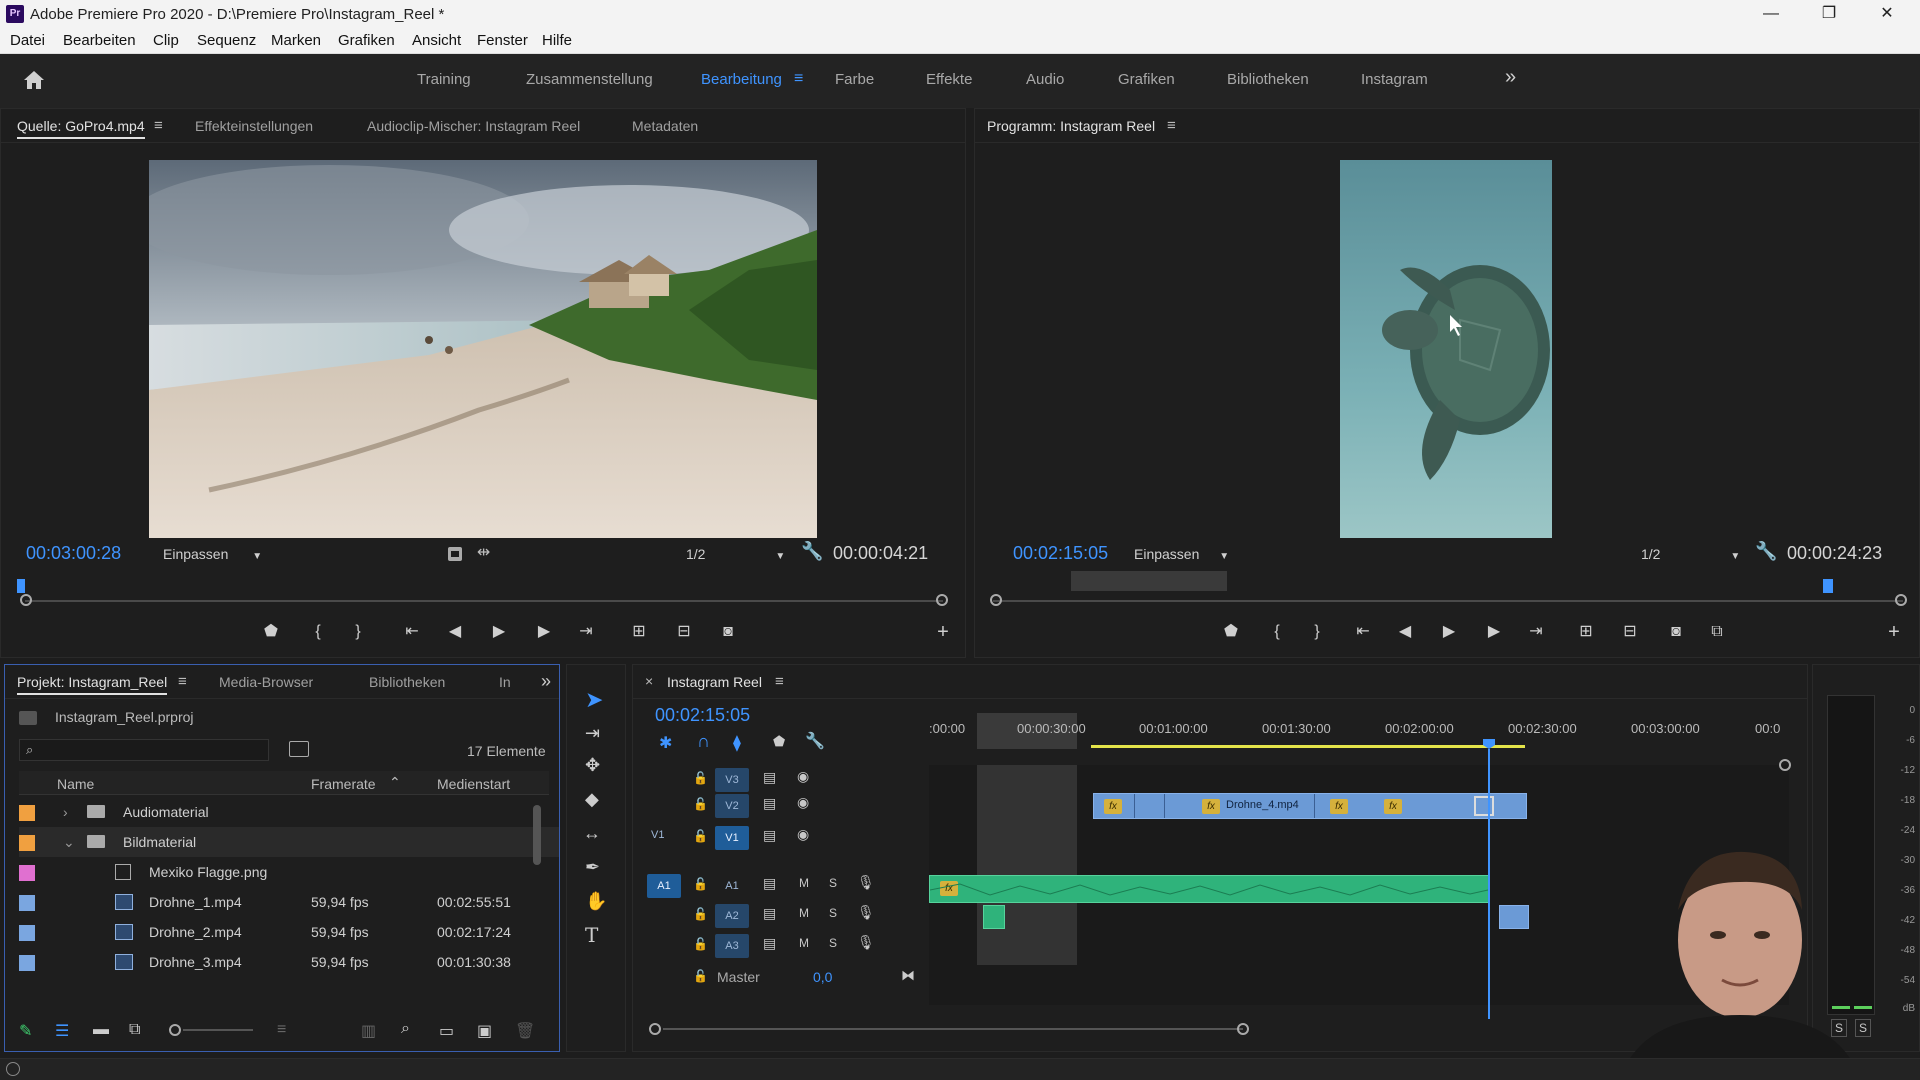 This screenshot has height=1080, width=1920. Describe the element at coordinates (665, 126) in the screenshot. I see `tab-metadata: Metadaten` at that location.